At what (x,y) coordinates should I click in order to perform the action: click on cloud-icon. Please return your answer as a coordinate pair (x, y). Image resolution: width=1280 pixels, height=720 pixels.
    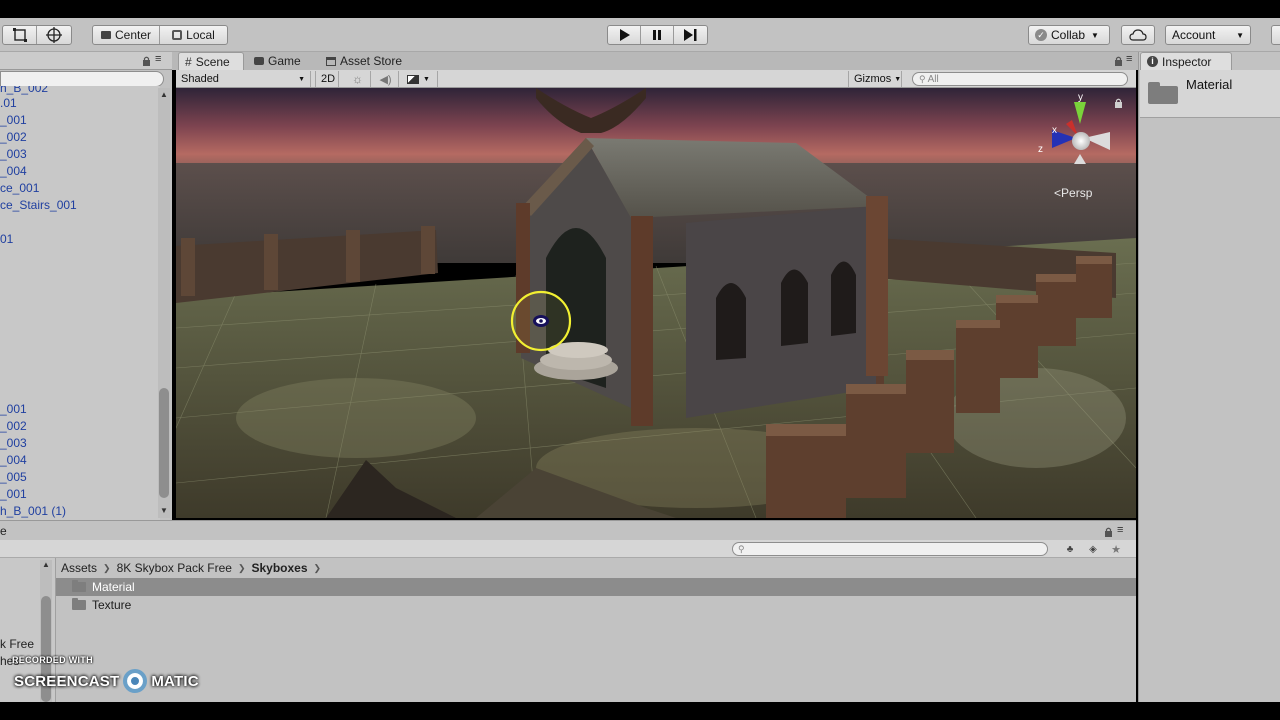
    Looking at the image, I should click on (1138, 35).